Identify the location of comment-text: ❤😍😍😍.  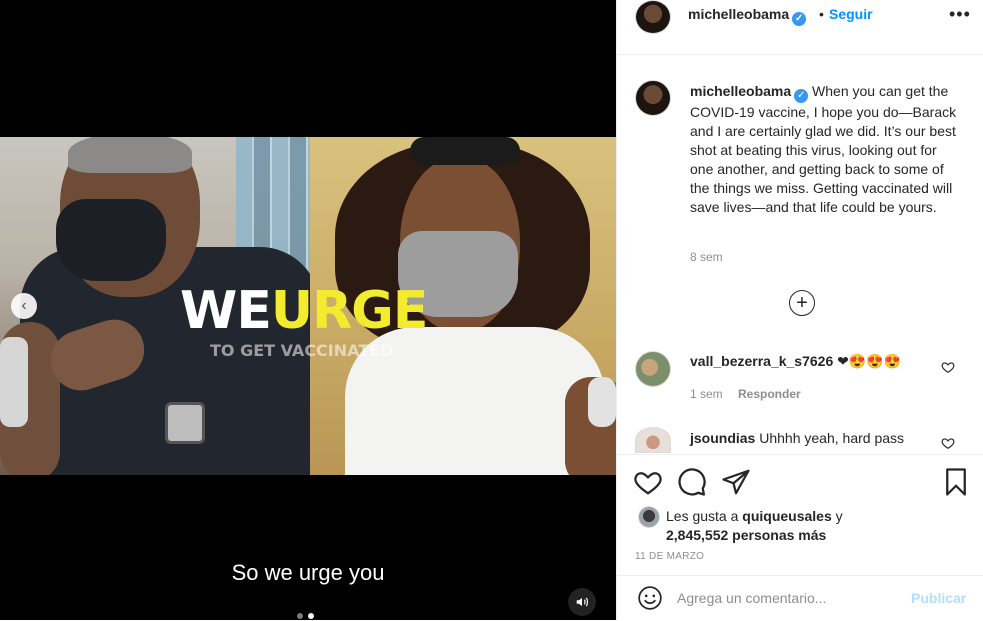
(869, 361).